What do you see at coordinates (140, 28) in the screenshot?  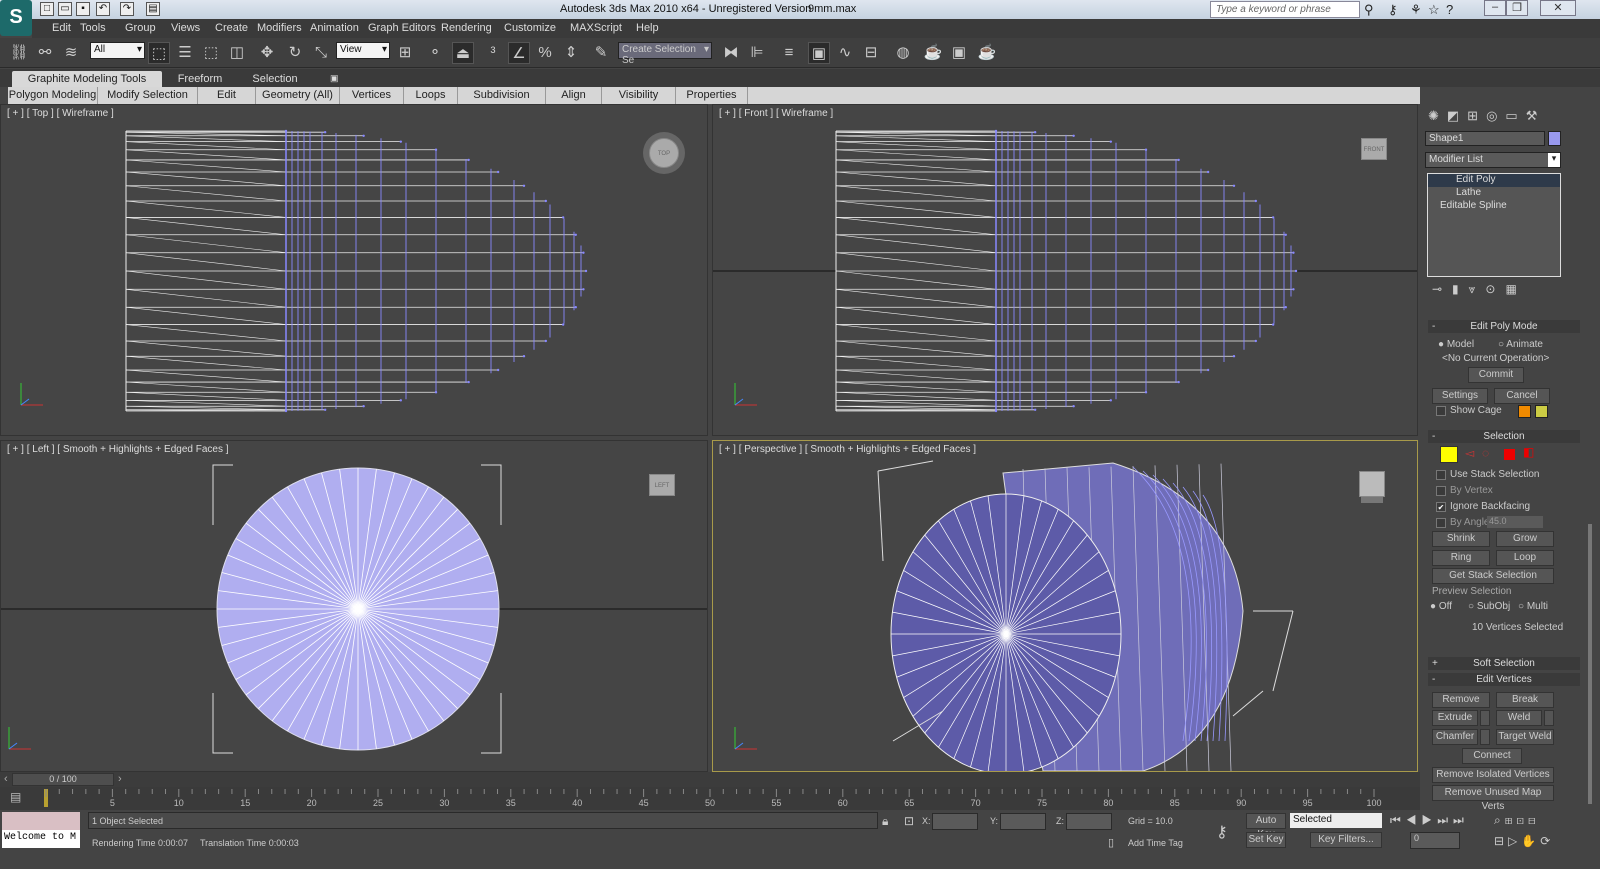 I see `menu-group: Group` at bounding box center [140, 28].